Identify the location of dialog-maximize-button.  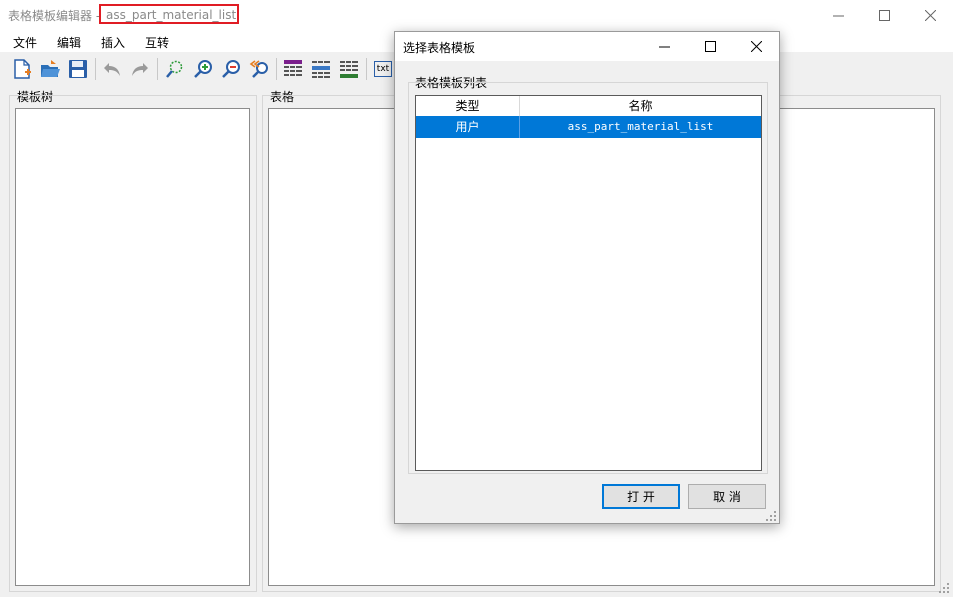
(710, 46).